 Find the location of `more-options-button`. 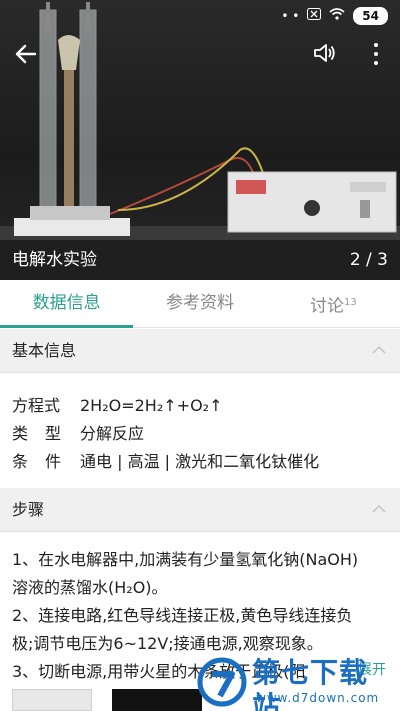

more-options-button is located at coordinates (376, 54).